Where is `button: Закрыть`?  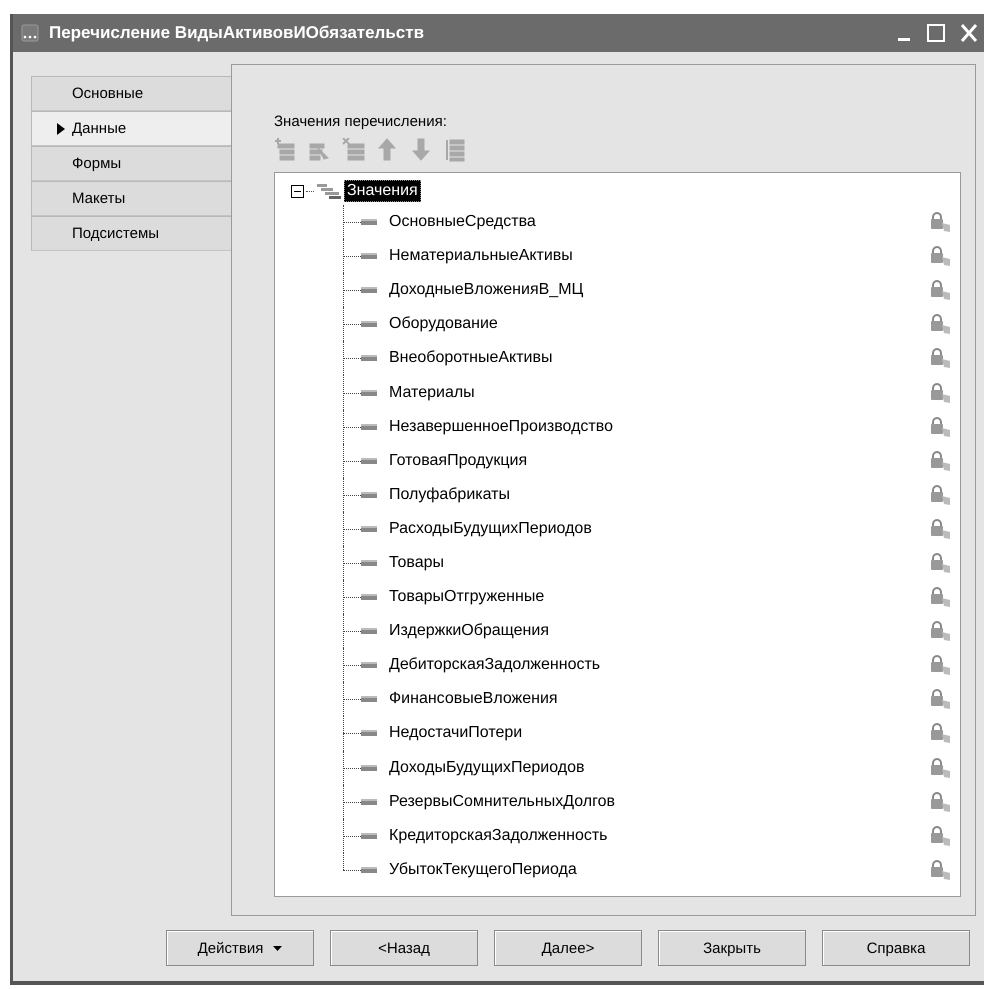
button: Закрыть is located at coordinates (732, 948).